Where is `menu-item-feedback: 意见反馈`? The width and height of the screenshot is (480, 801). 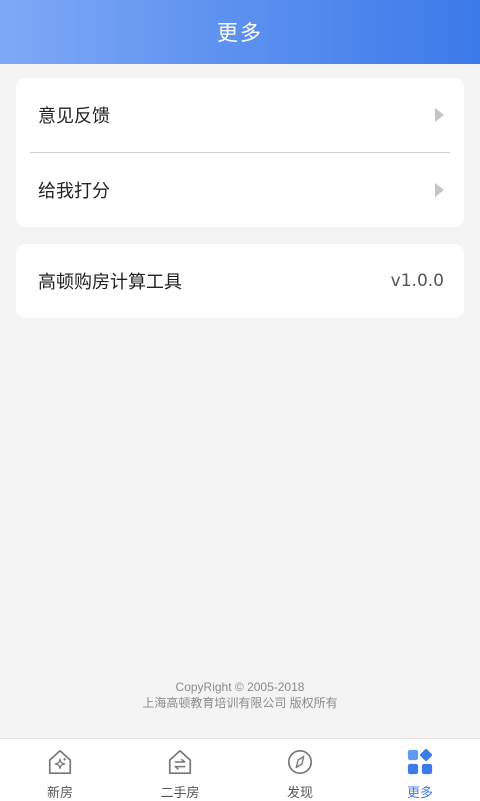
menu-item-feedback: 意见反馈 is located at coordinates (240, 115).